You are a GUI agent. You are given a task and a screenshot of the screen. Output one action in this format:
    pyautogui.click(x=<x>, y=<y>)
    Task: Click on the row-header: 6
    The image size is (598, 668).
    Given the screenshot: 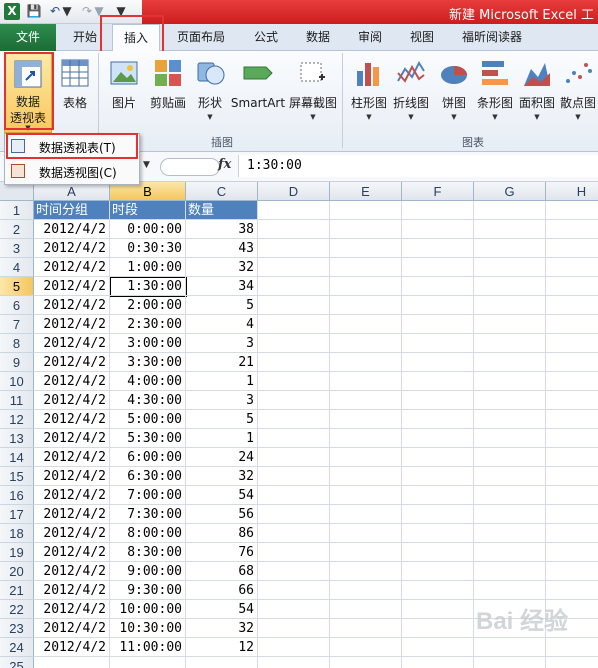 What is the action you would take?
    pyautogui.click(x=17, y=305)
    